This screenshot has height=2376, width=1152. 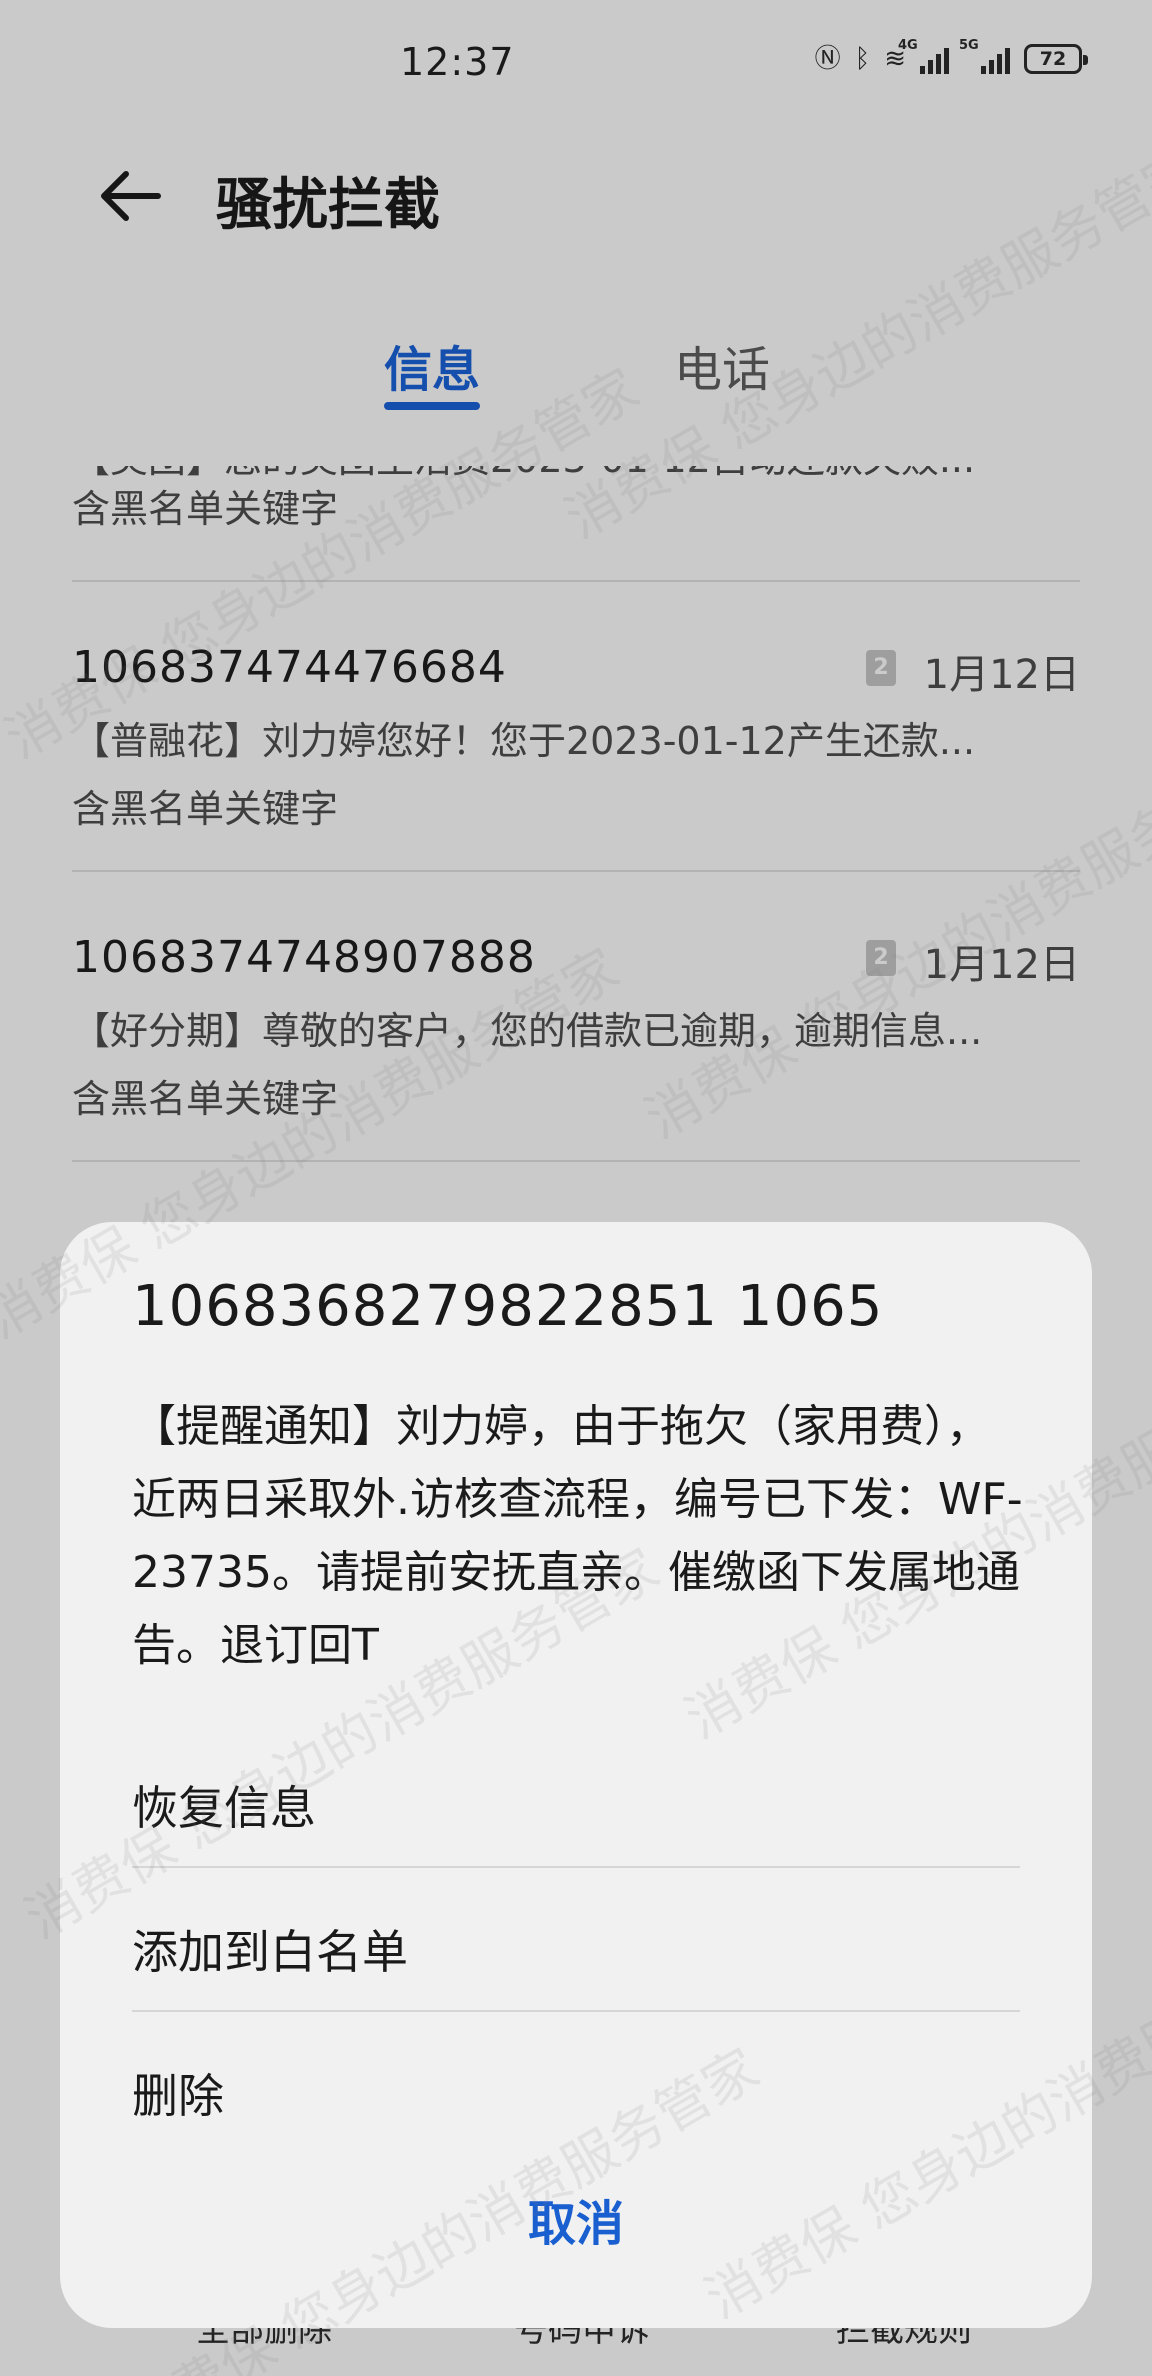 What do you see at coordinates (576, 1940) in the screenshot?
I see `add-to-whitelist-option: 添加到白名单` at bounding box center [576, 1940].